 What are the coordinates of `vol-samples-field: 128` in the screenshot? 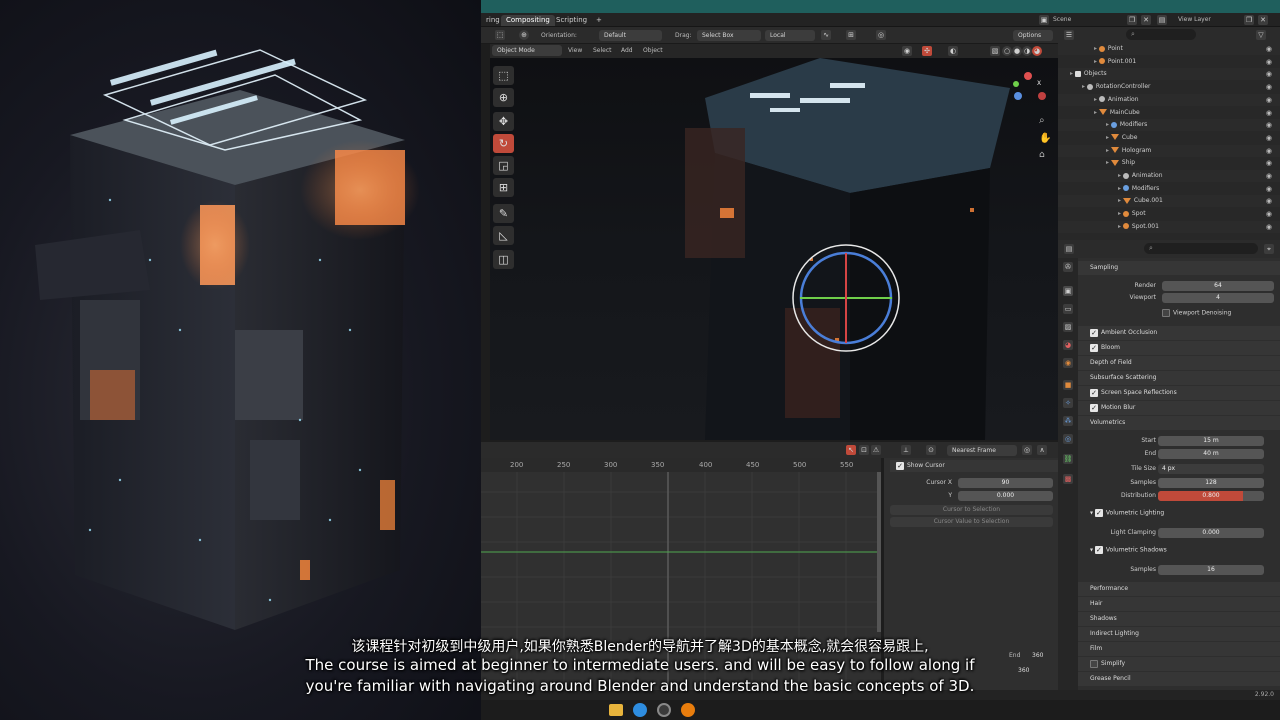 It's located at (1211, 483).